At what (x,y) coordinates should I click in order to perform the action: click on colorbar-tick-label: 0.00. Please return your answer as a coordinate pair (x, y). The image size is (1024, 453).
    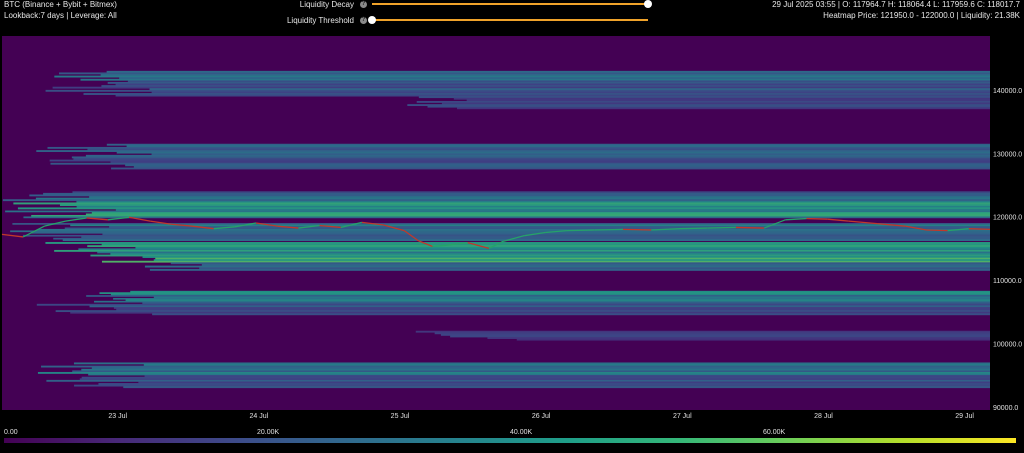
    Looking at the image, I should click on (11, 432).